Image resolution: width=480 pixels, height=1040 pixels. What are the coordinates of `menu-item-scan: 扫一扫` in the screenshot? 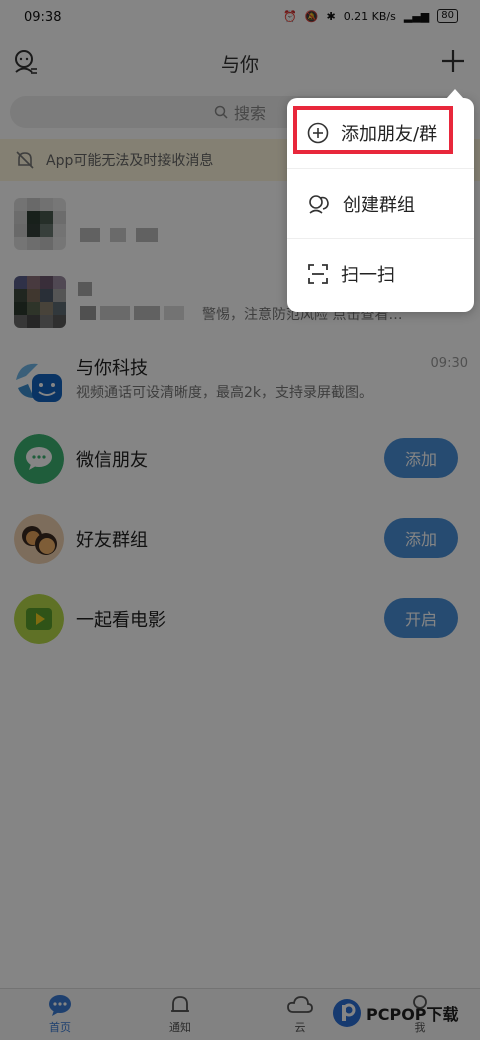 It's located at (380, 273).